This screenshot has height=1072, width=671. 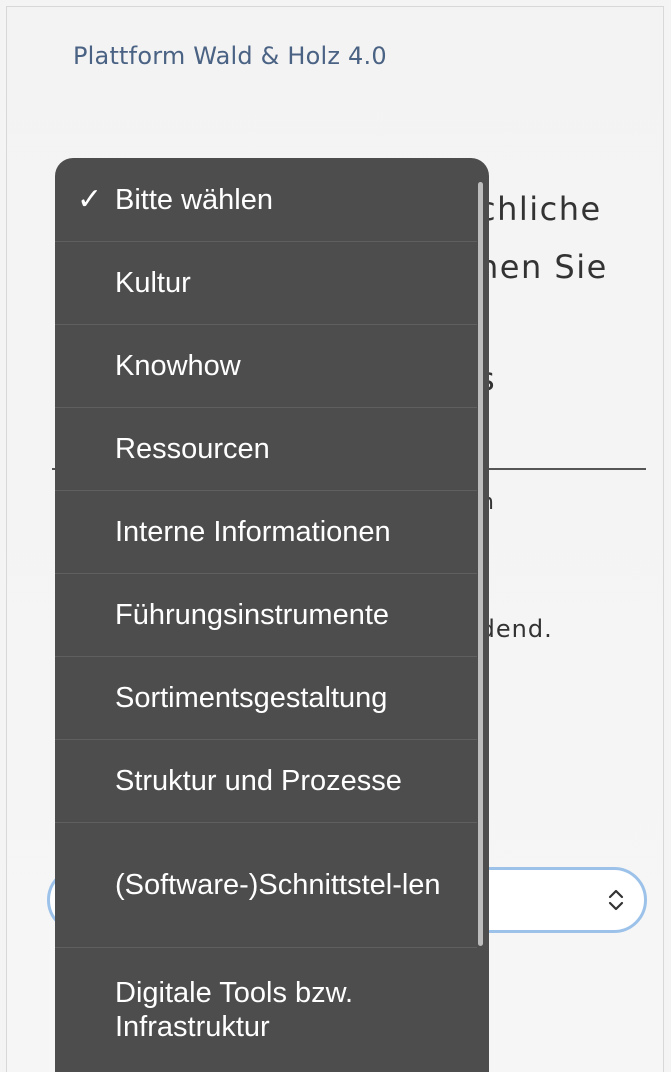 What do you see at coordinates (258, 781) in the screenshot?
I see `menu-item-label: Struktur und Prozesse` at bounding box center [258, 781].